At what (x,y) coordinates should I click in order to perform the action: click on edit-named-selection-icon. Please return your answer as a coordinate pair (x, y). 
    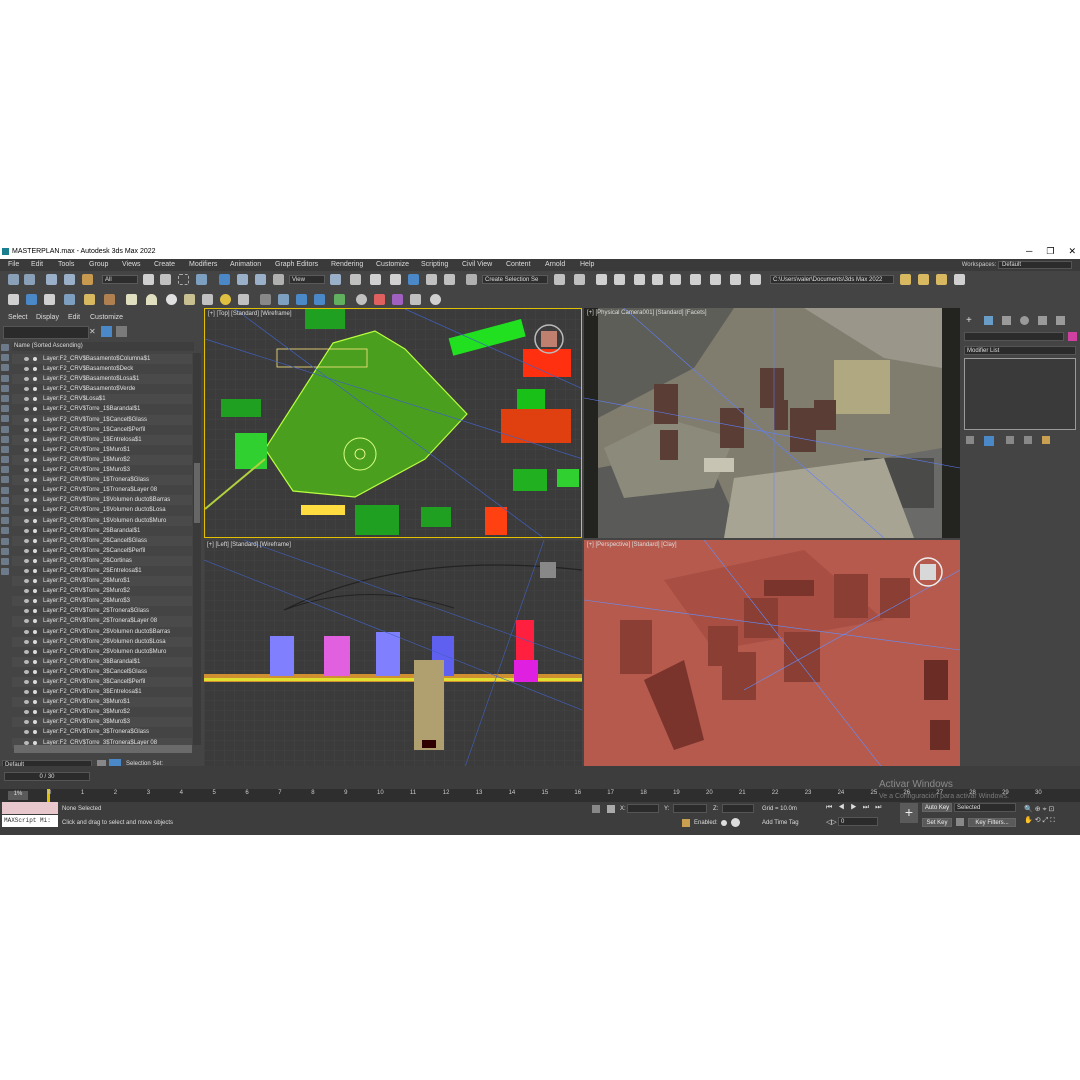
    Looking at the image, I should click on (471, 279).